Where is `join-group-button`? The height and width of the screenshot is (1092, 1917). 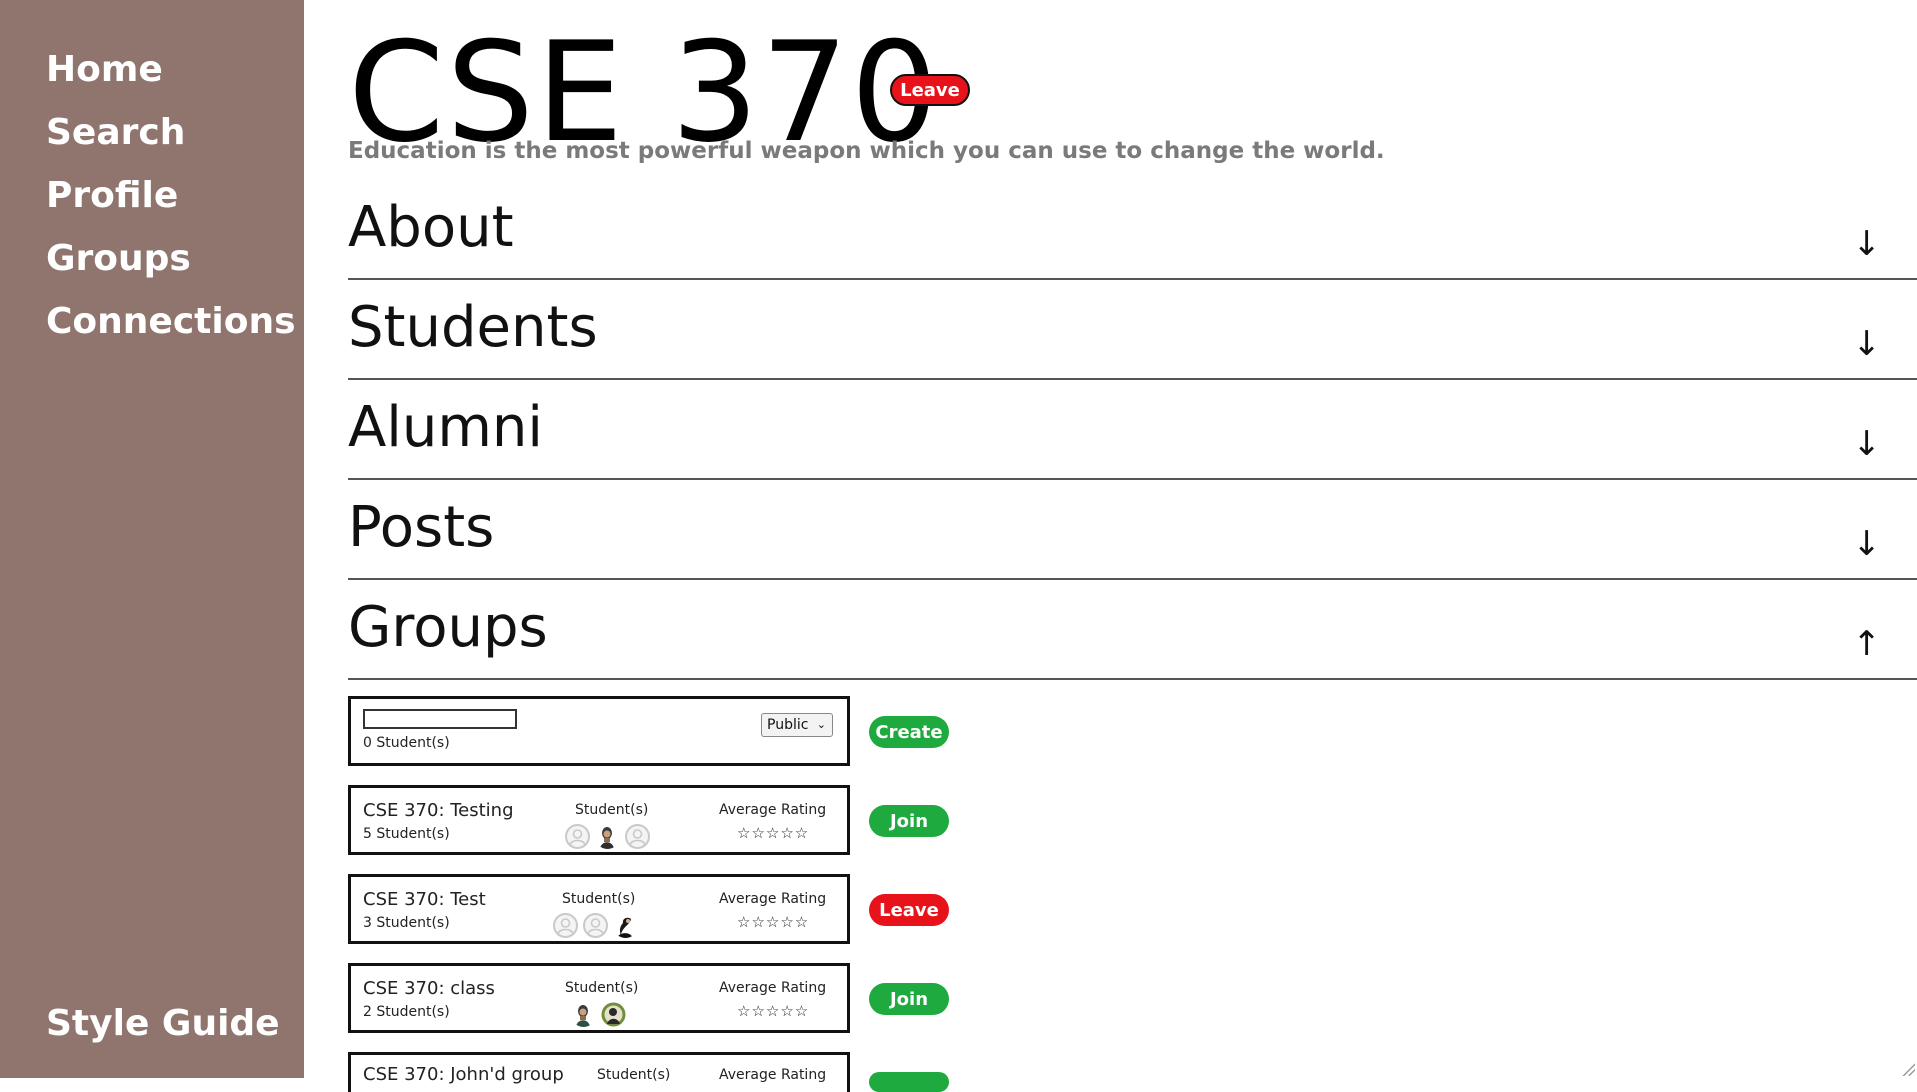 join-group-button is located at coordinates (909, 1082).